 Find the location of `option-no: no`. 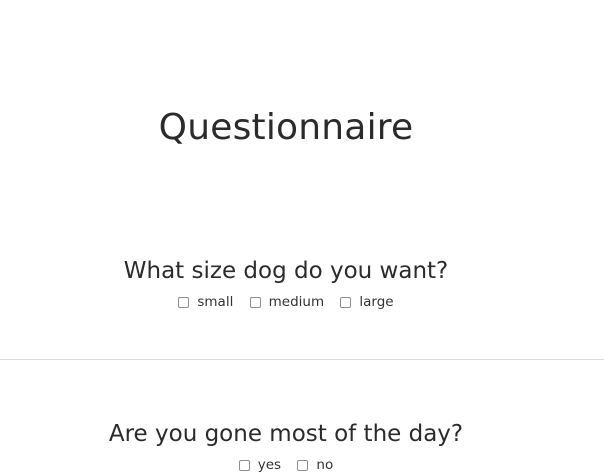

option-no: no is located at coordinates (315, 464).